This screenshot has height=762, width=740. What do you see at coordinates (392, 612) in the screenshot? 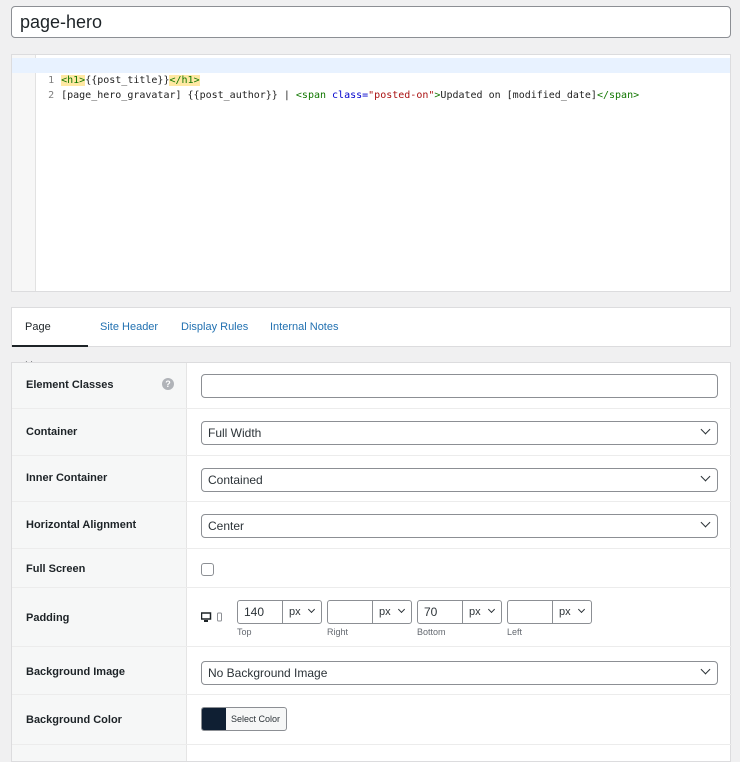
I see `padding-right-unit-select: px` at bounding box center [392, 612].